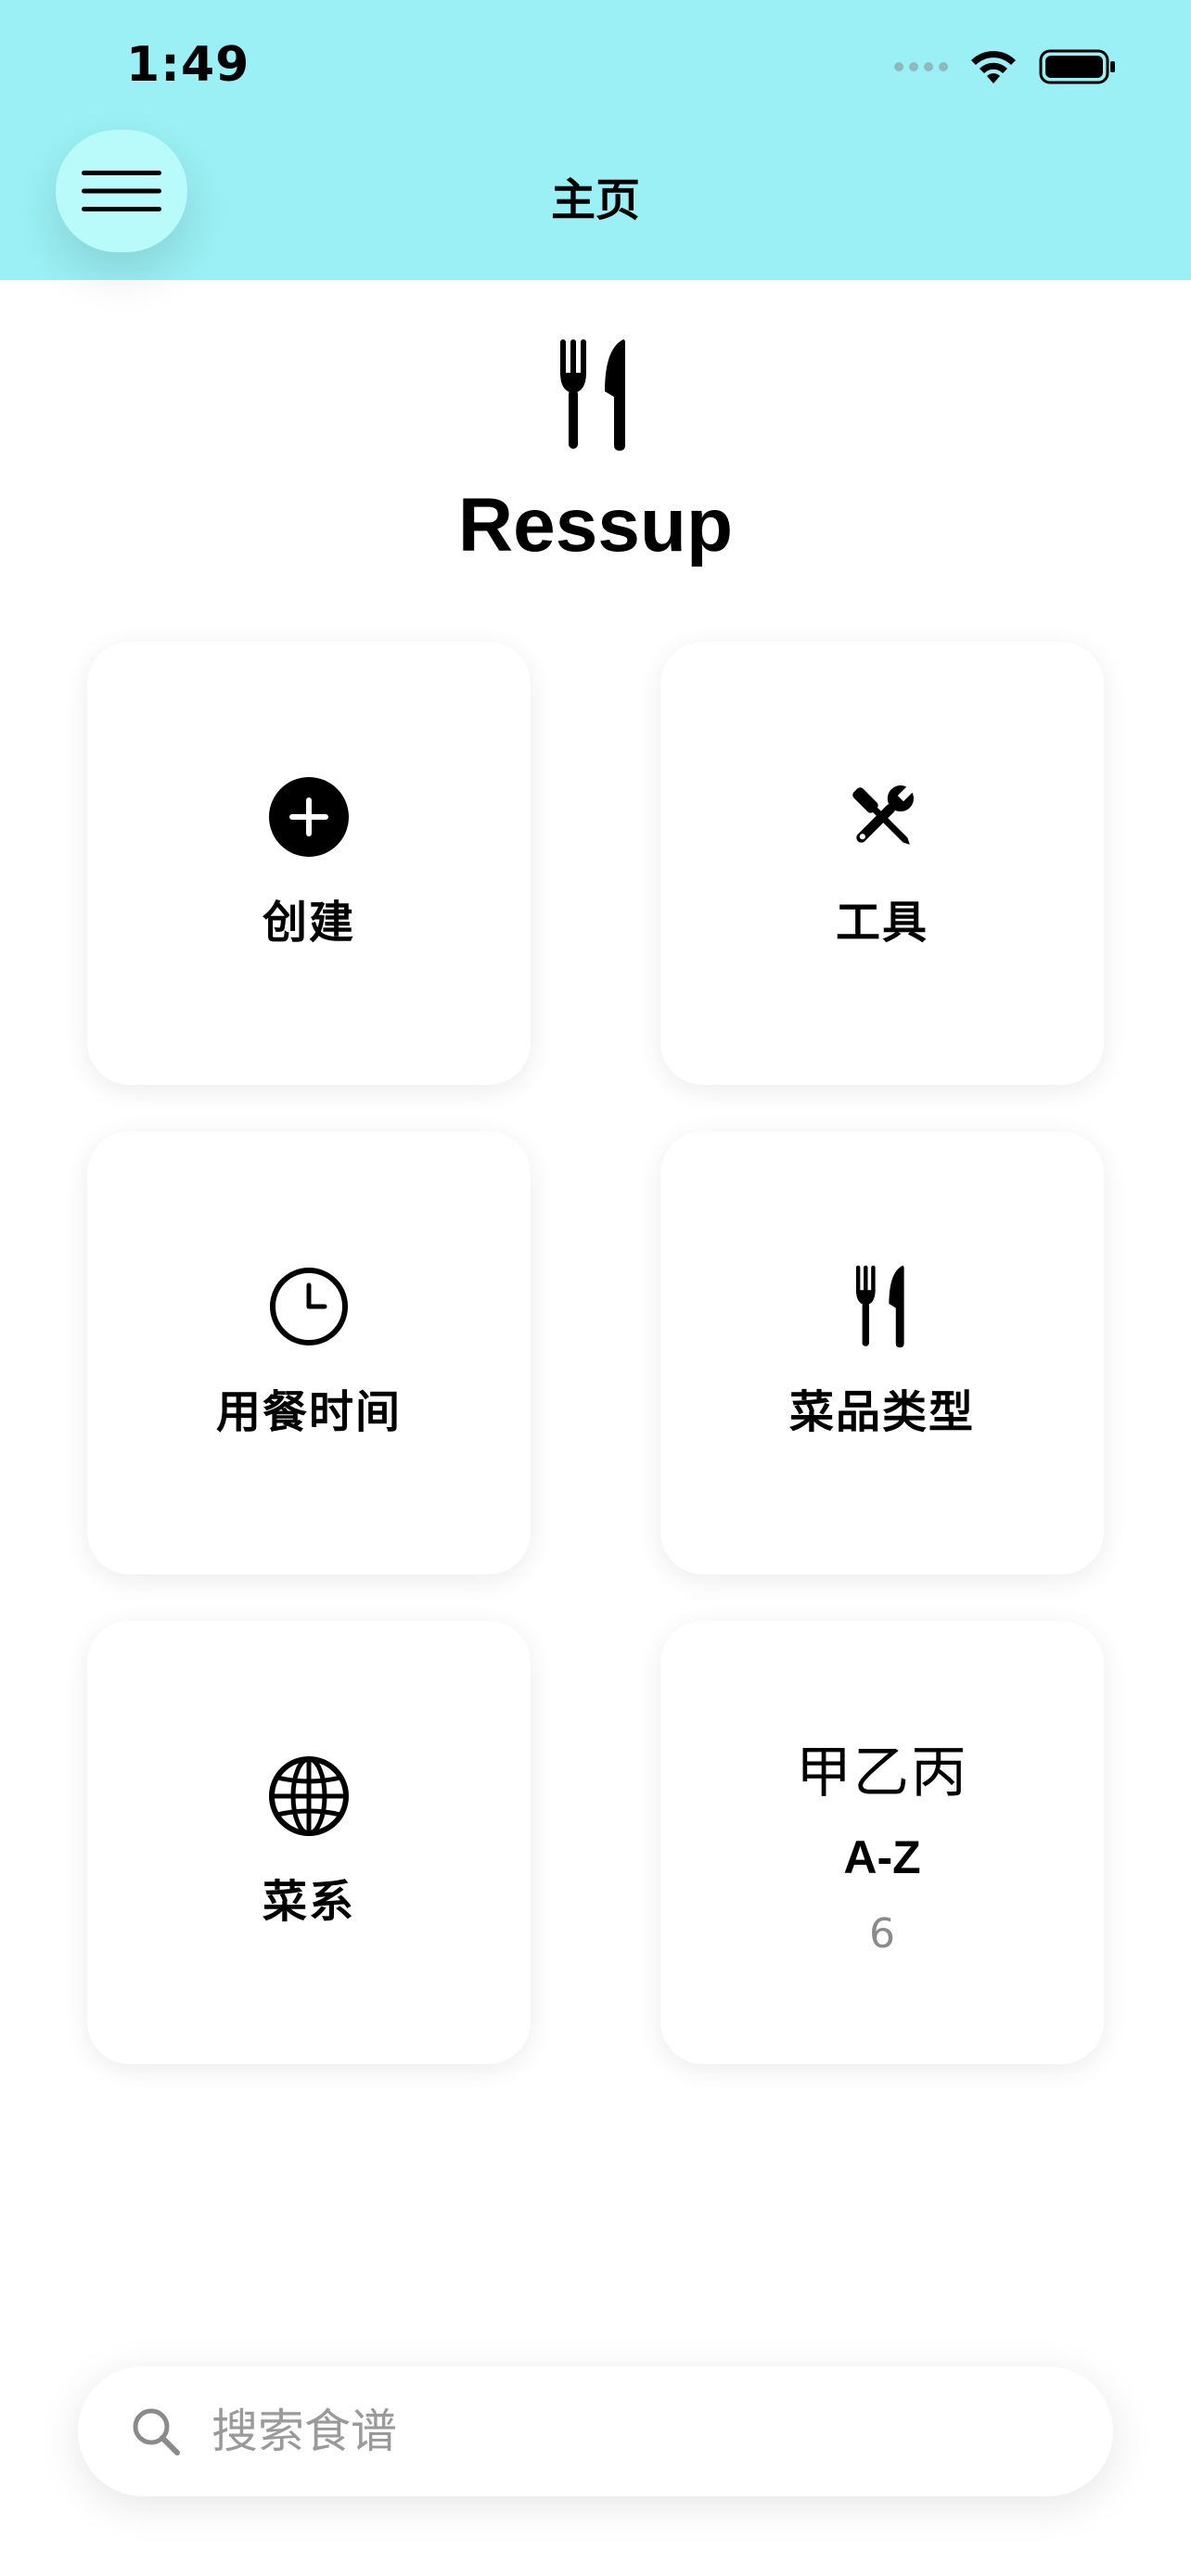 The width and height of the screenshot is (1191, 2576). Describe the element at coordinates (308, 1412) in the screenshot. I see `meal-time-label: 用餐时间` at that location.